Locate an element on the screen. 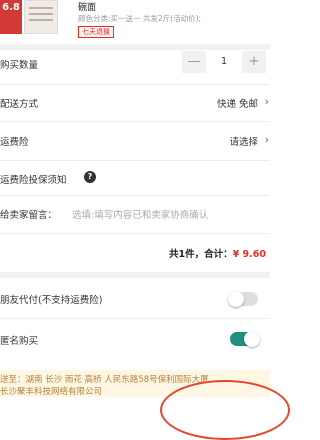 This screenshot has width=320, height=440. quantity-label: 购买数量 is located at coordinates (19, 65).